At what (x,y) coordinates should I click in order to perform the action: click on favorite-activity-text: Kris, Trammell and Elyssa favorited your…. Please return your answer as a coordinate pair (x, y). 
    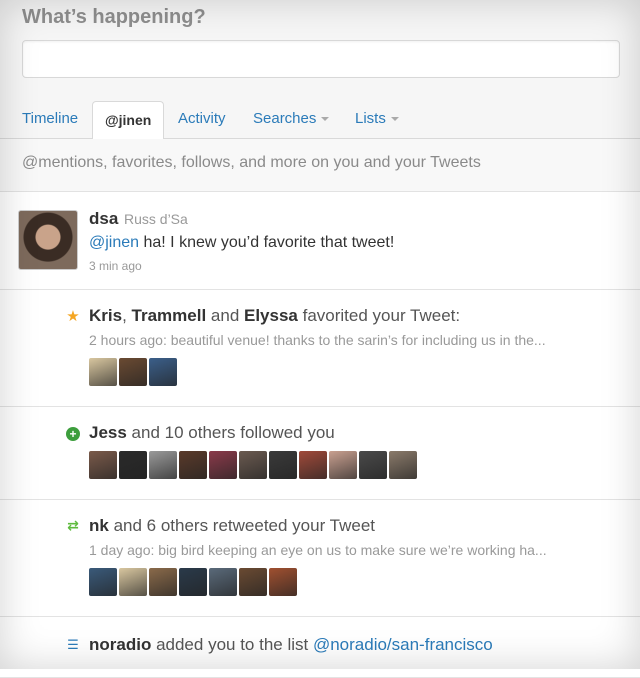
    Looking at the image, I should click on (274, 316).